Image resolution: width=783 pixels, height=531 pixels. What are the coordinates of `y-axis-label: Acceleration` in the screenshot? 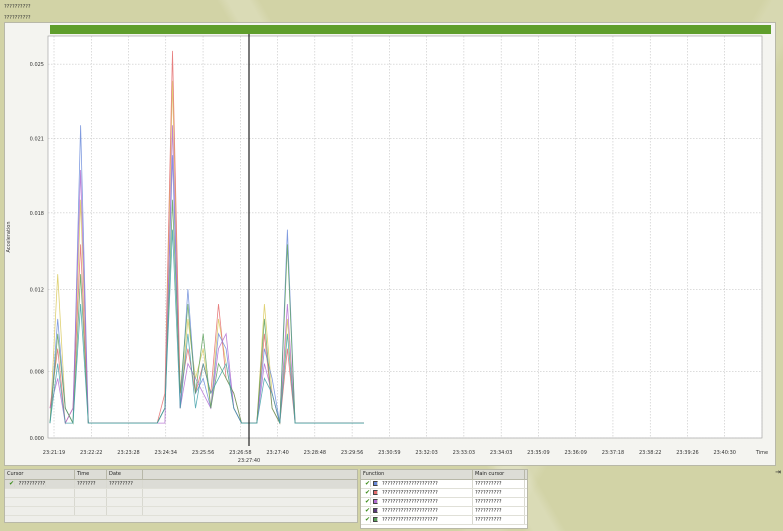 It's located at (9, 236).